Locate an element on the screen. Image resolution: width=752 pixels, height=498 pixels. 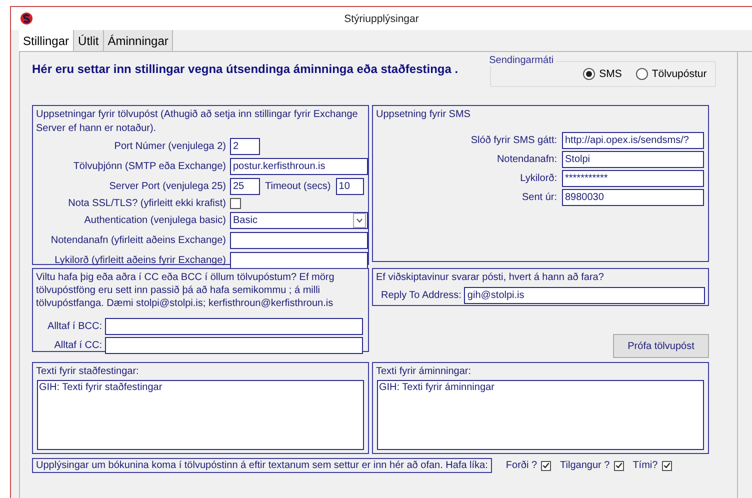
input-field: postur.kerfisthroun.is is located at coordinates (299, 166).